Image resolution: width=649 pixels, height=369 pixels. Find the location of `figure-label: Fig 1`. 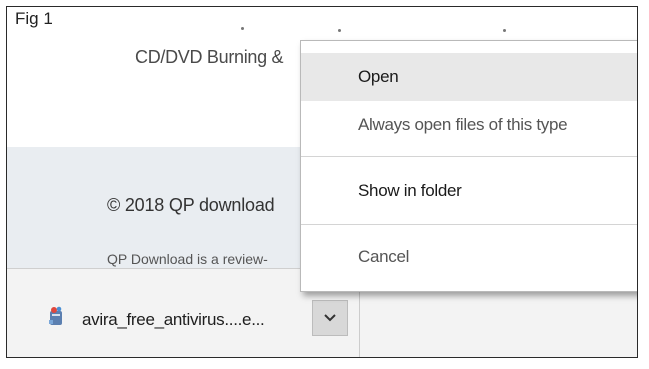

figure-label: Fig 1 is located at coordinates (34, 18).